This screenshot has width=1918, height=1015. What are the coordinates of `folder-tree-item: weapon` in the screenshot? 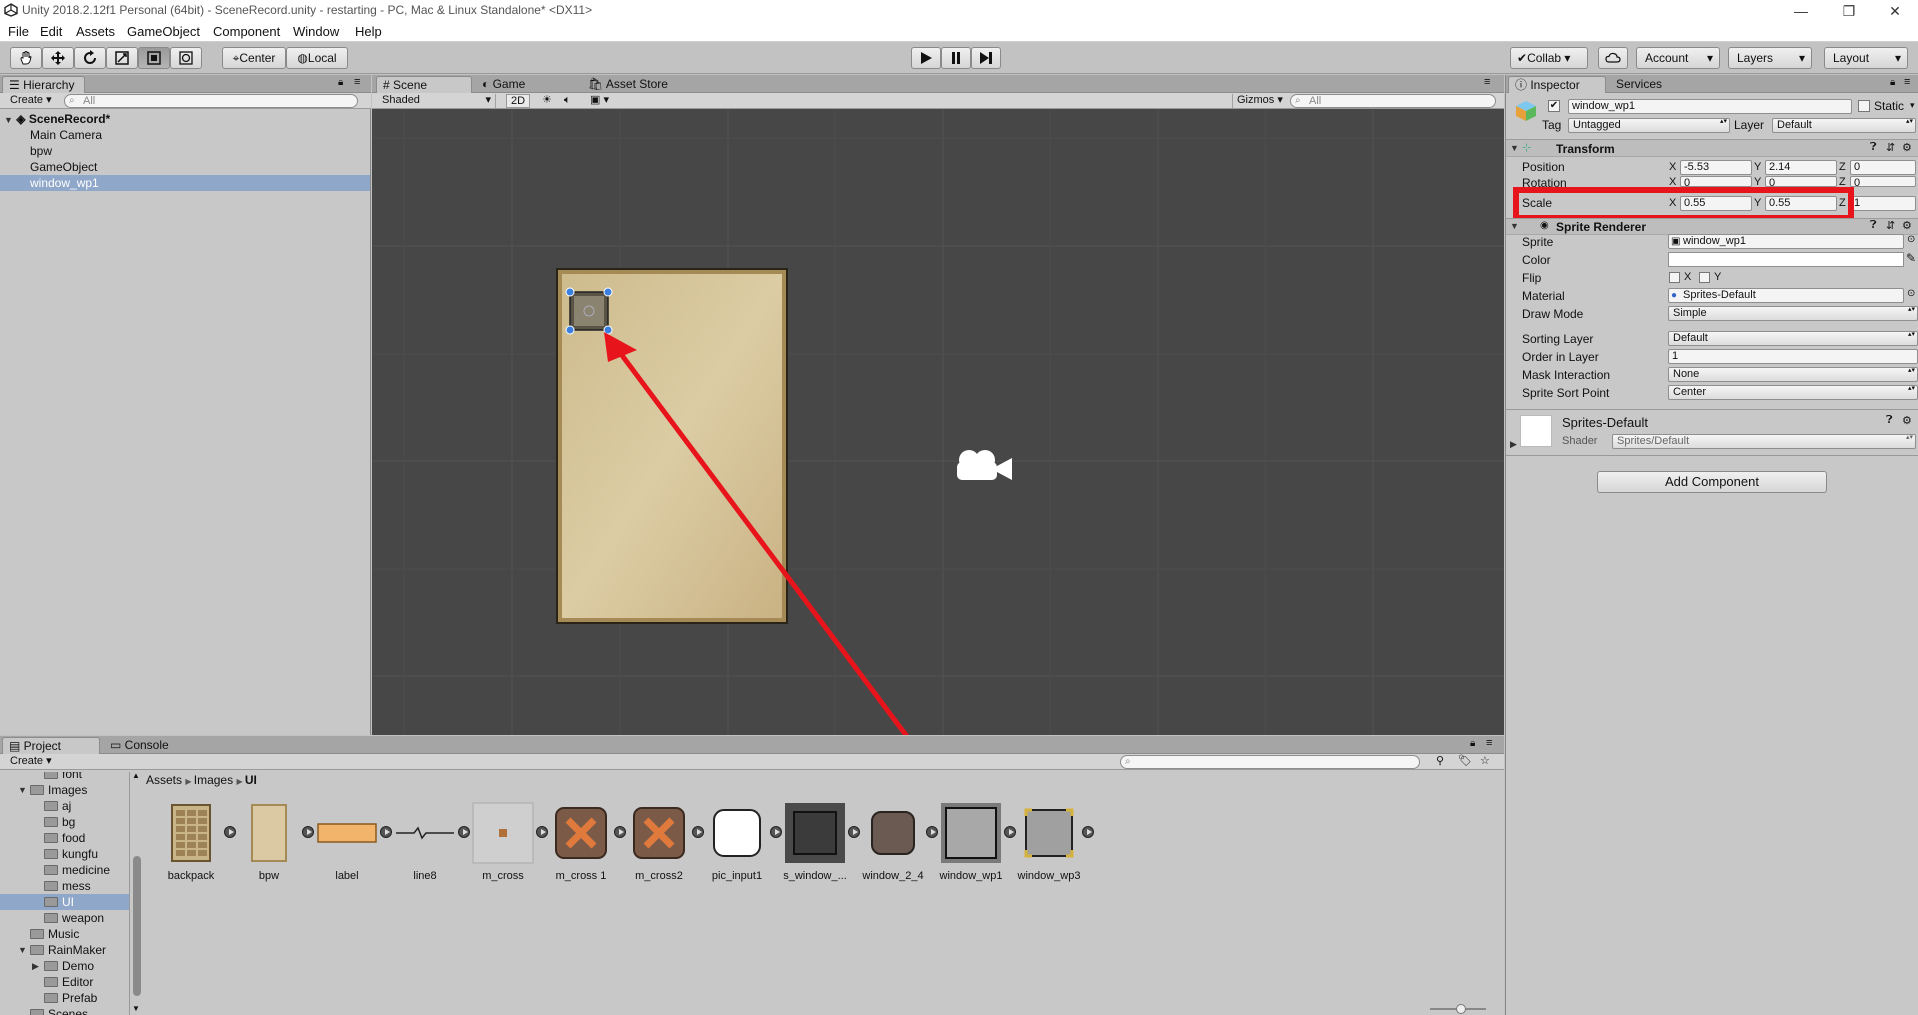 It's located at (64, 918).